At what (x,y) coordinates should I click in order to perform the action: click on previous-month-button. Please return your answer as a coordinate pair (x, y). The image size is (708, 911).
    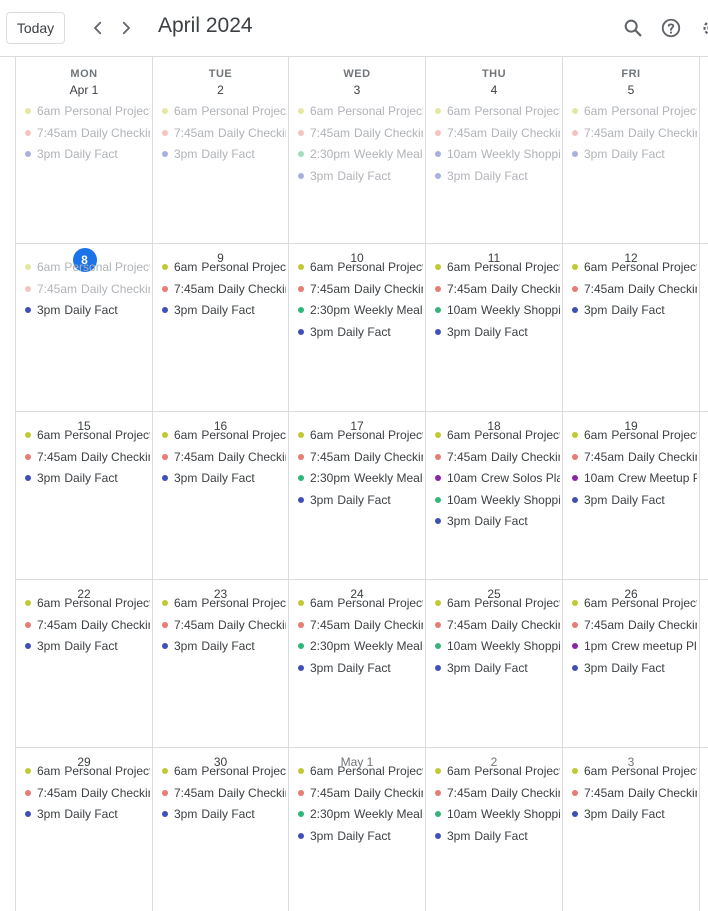
    Looking at the image, I should click on (98, 28).